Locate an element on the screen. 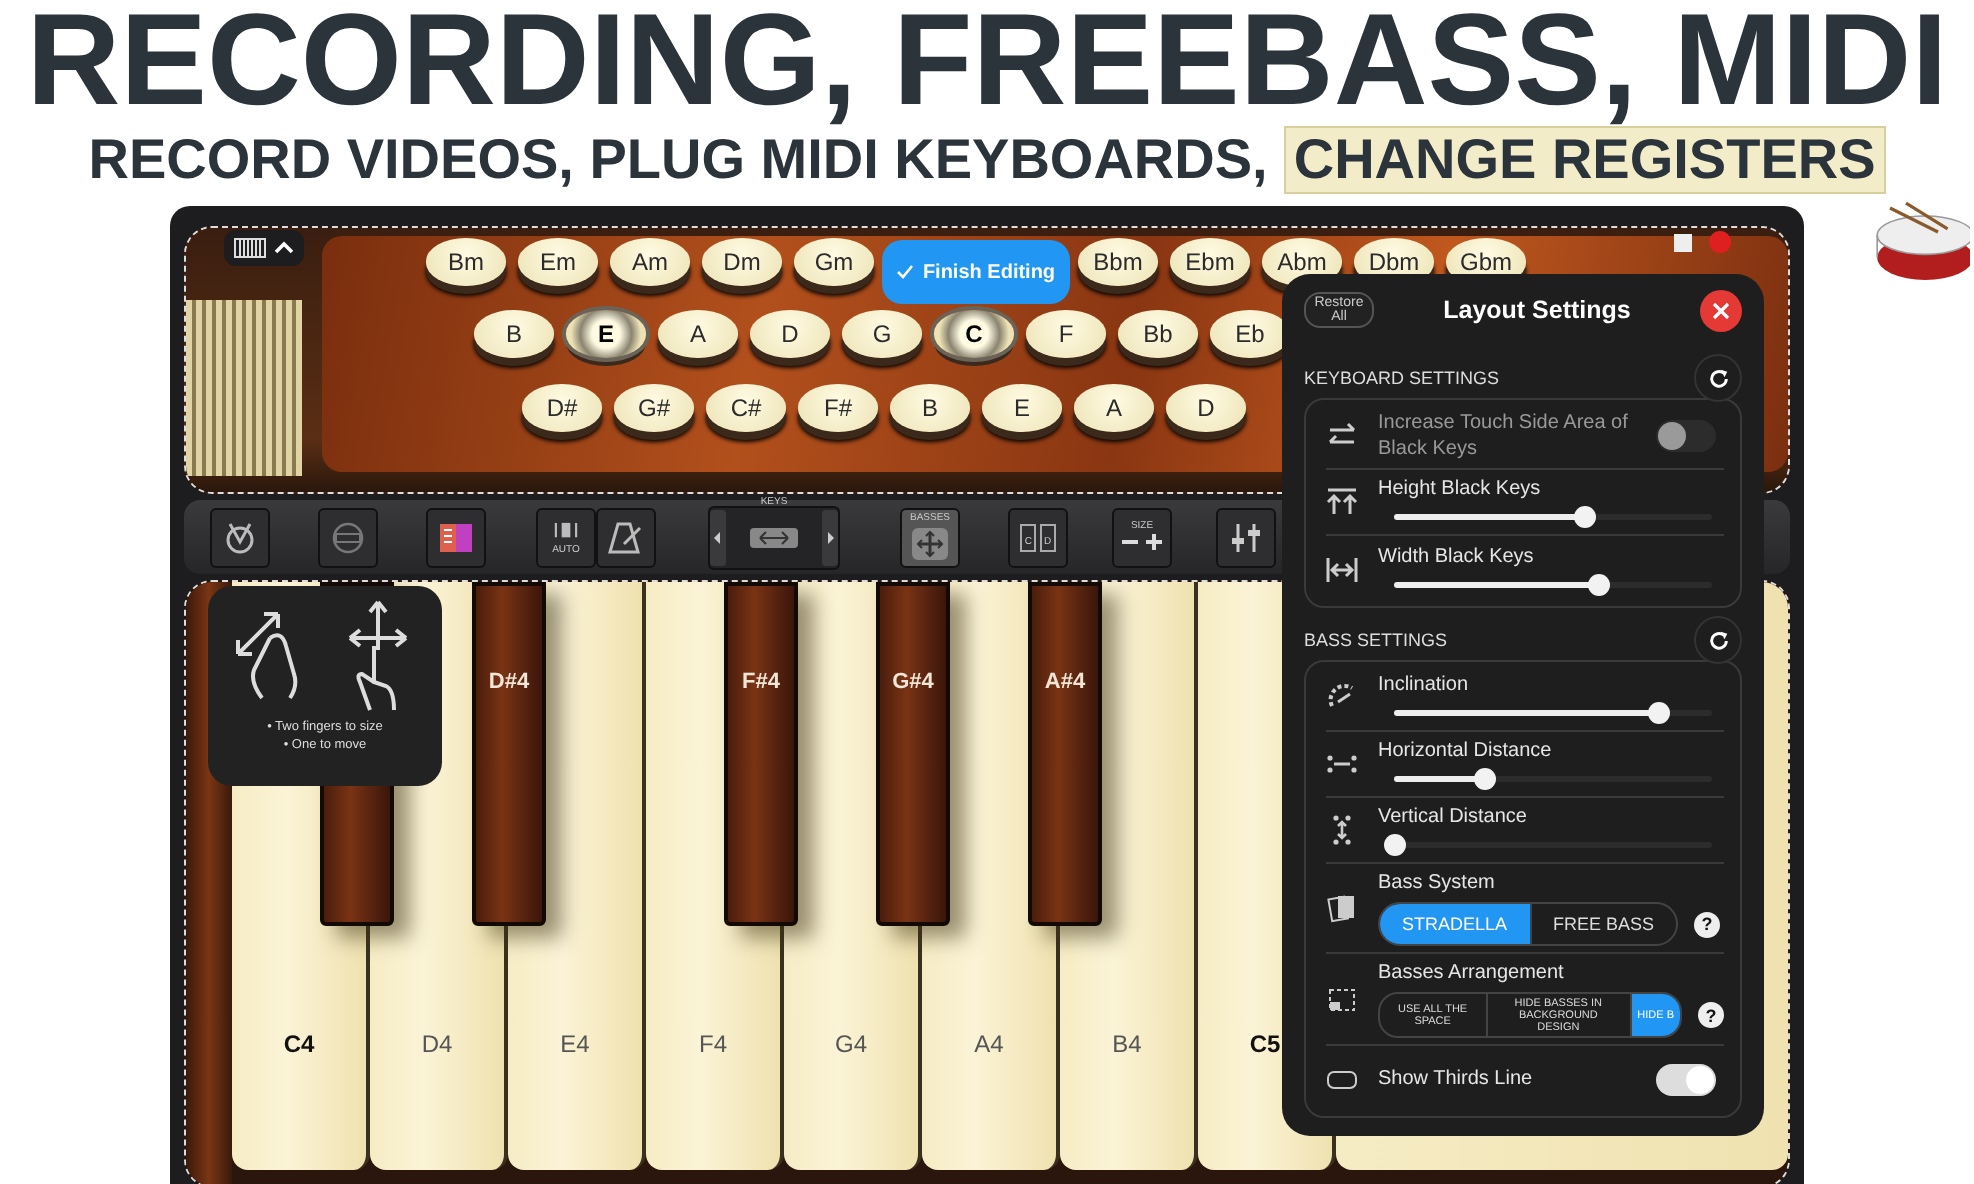 This screenshot has width=1974, height=1184. mixer-tool-button is located at coordinates (1246, 537).